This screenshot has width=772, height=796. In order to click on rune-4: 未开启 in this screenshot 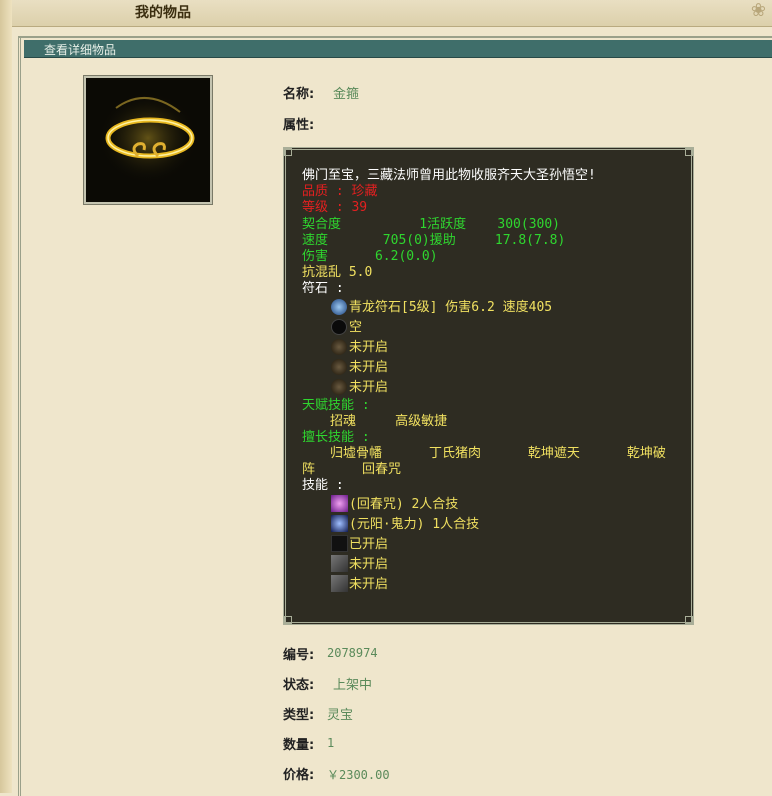, I will do `click(369, 367)`.